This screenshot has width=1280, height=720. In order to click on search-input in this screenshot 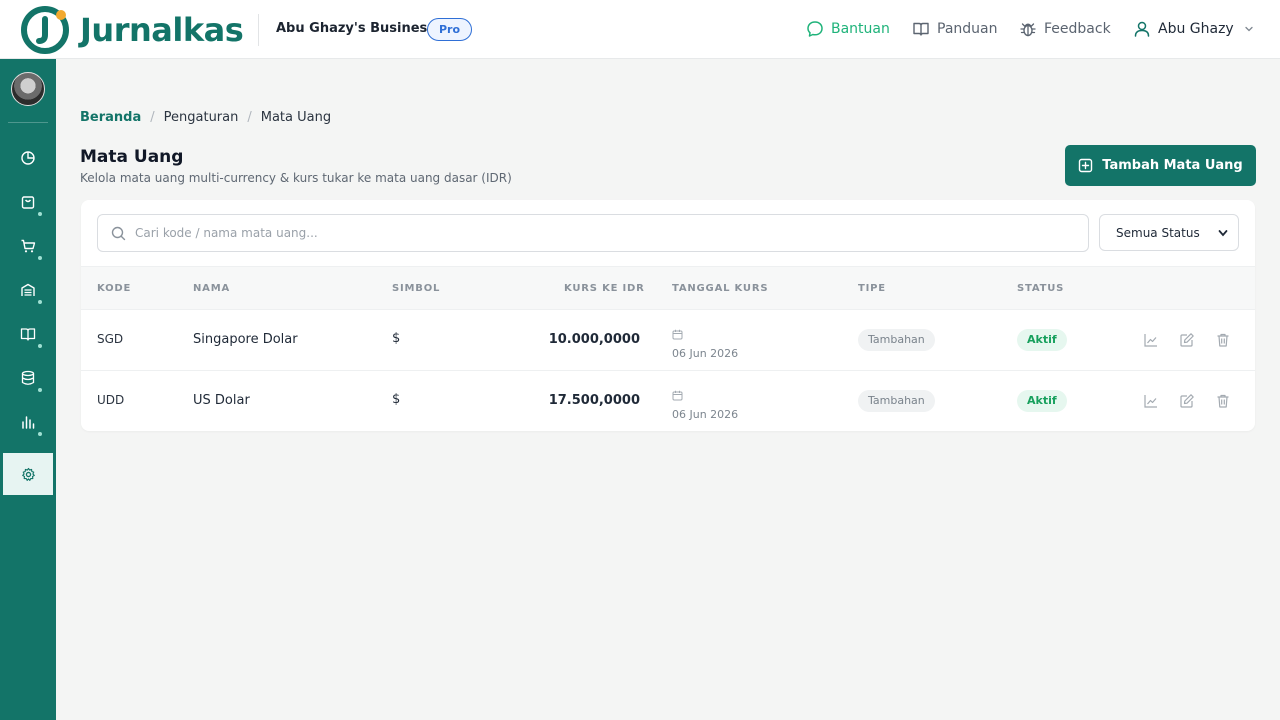, I will do `click(585, 233)`.